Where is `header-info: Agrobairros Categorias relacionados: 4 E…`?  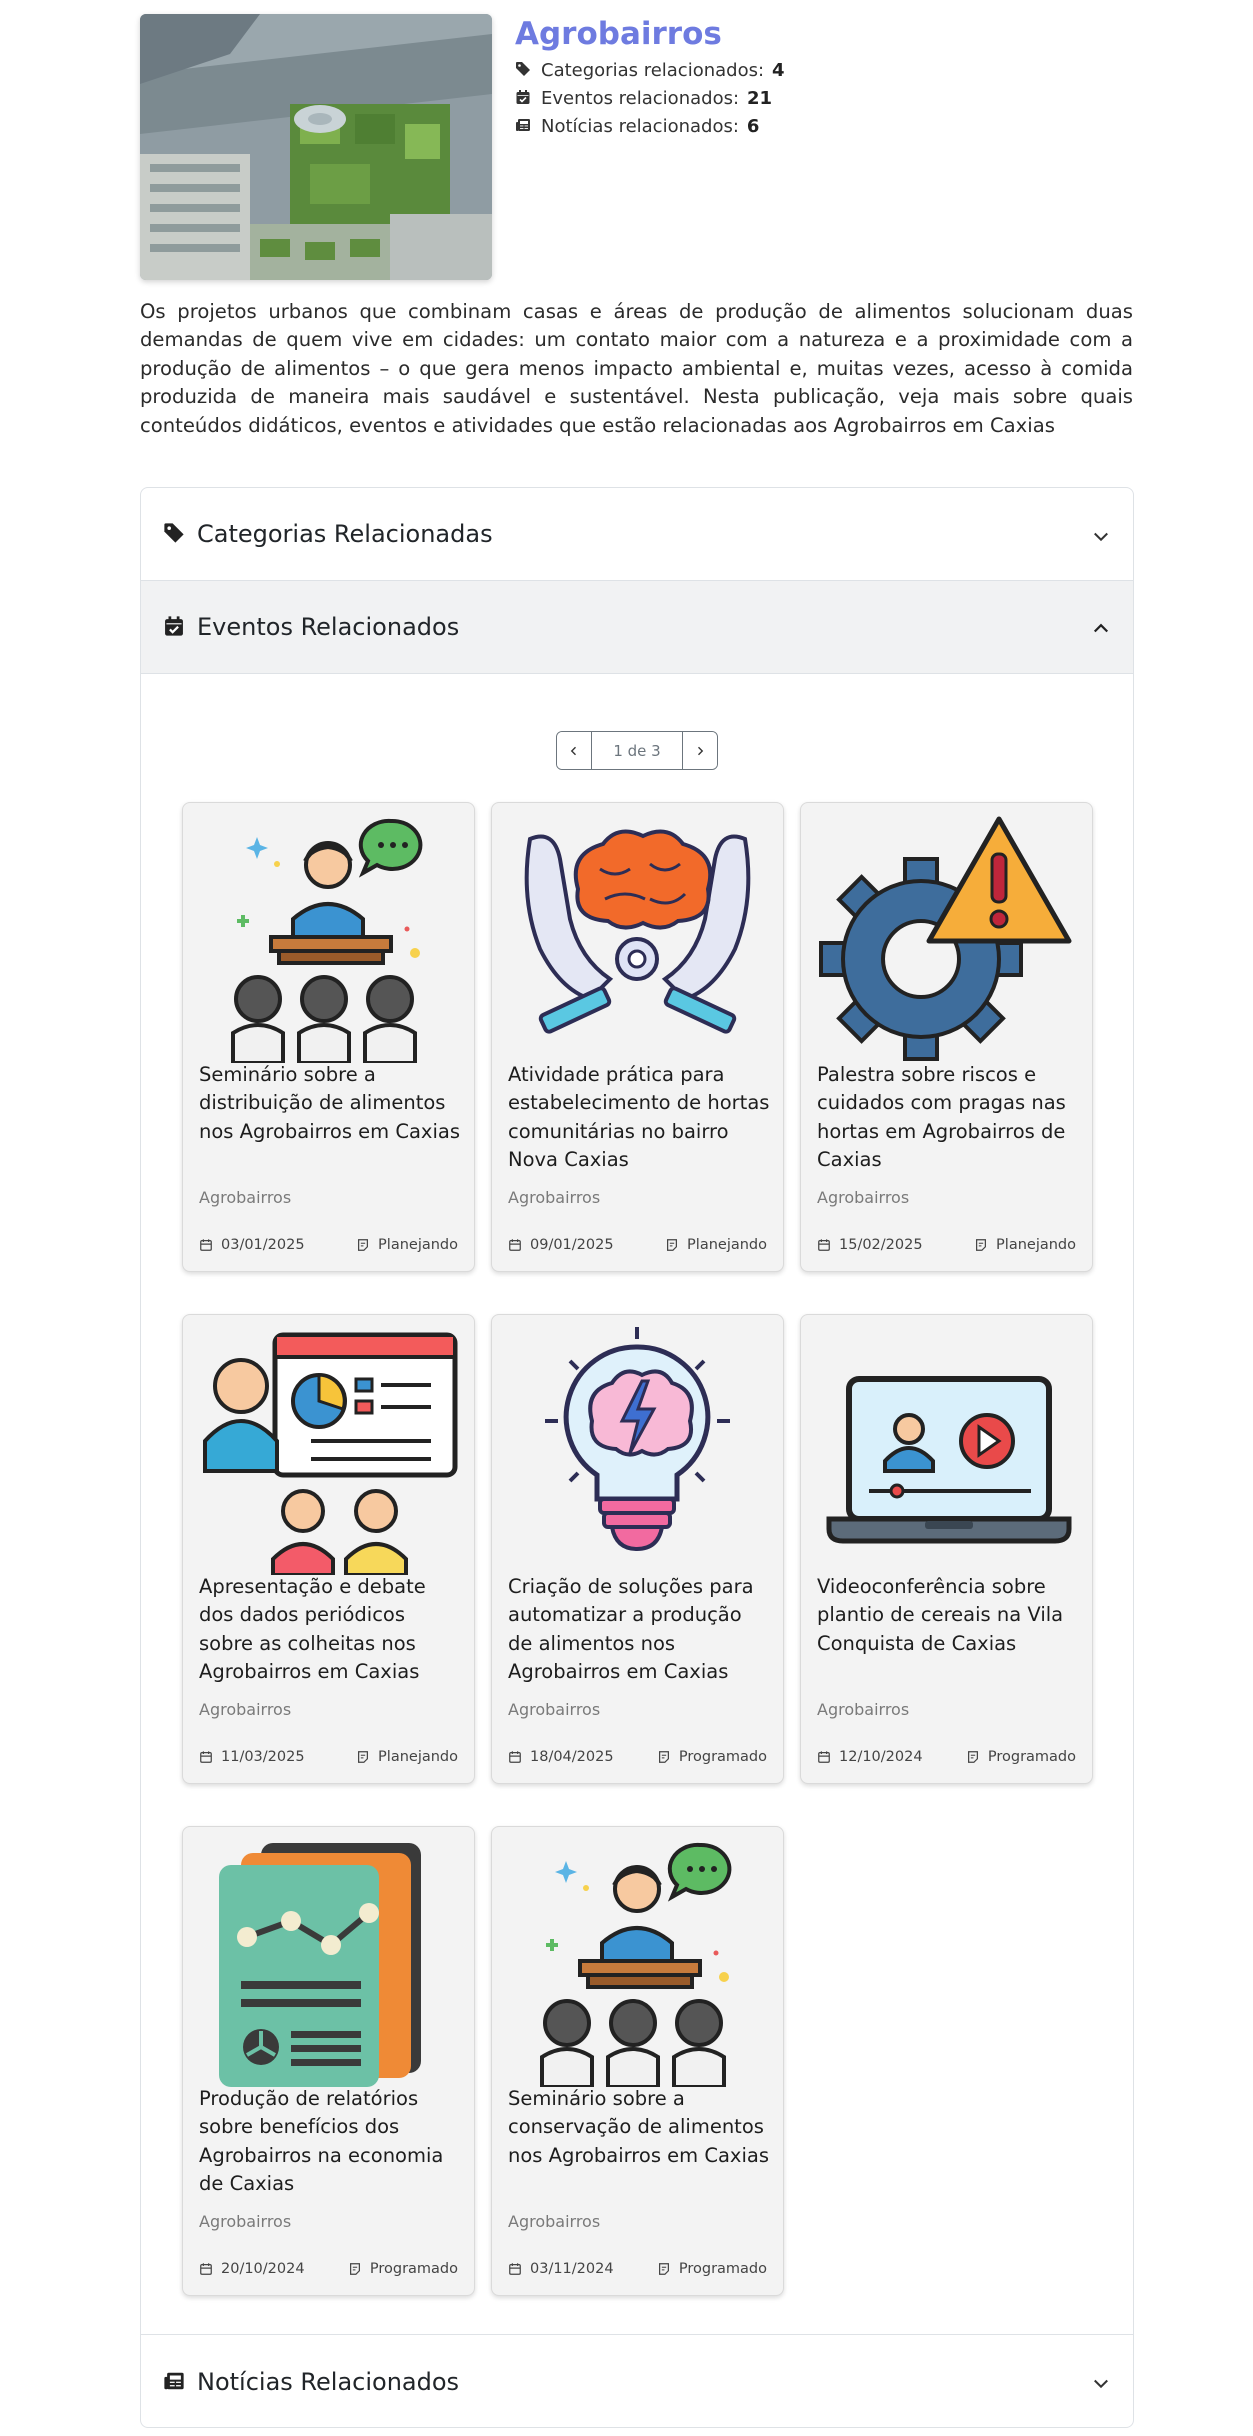 header-info: Agrobairros Categorias relacionados: 4 E… is located at coordinates (650, 77).